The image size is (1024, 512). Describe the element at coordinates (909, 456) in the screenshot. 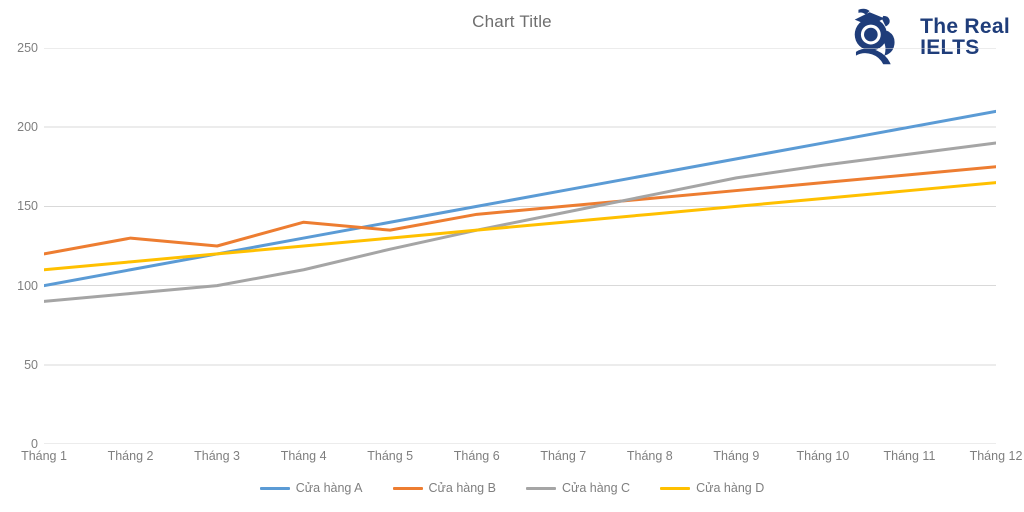

I see `x-axis-tick: Tháng 11` at that location.